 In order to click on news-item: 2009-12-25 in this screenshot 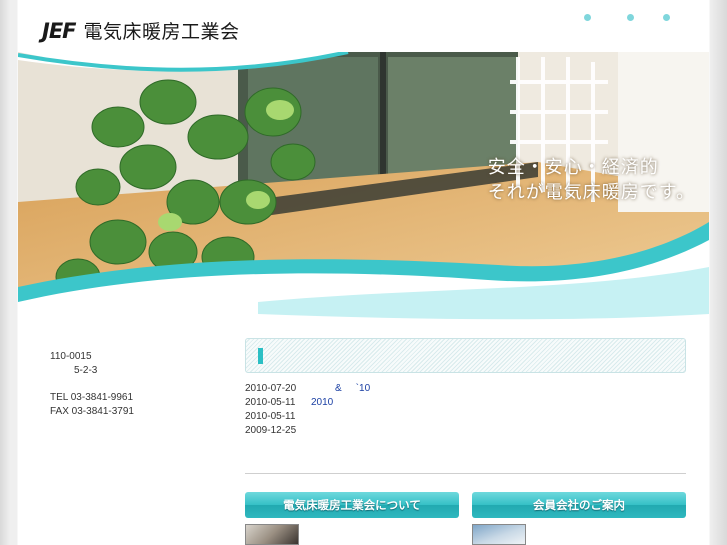, I will do `click(307, 431)`.